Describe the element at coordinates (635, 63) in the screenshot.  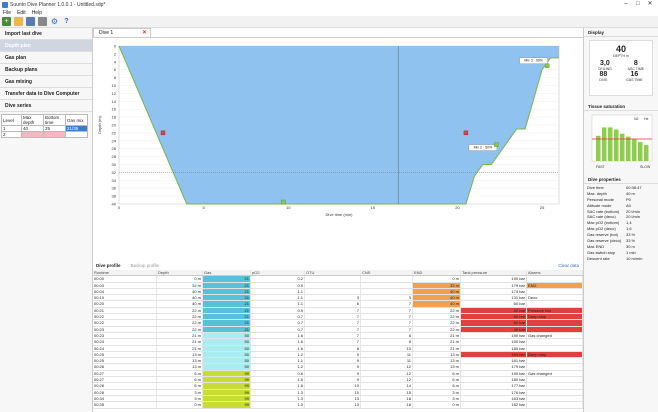
I see `asc-time-value: 8` at that location.